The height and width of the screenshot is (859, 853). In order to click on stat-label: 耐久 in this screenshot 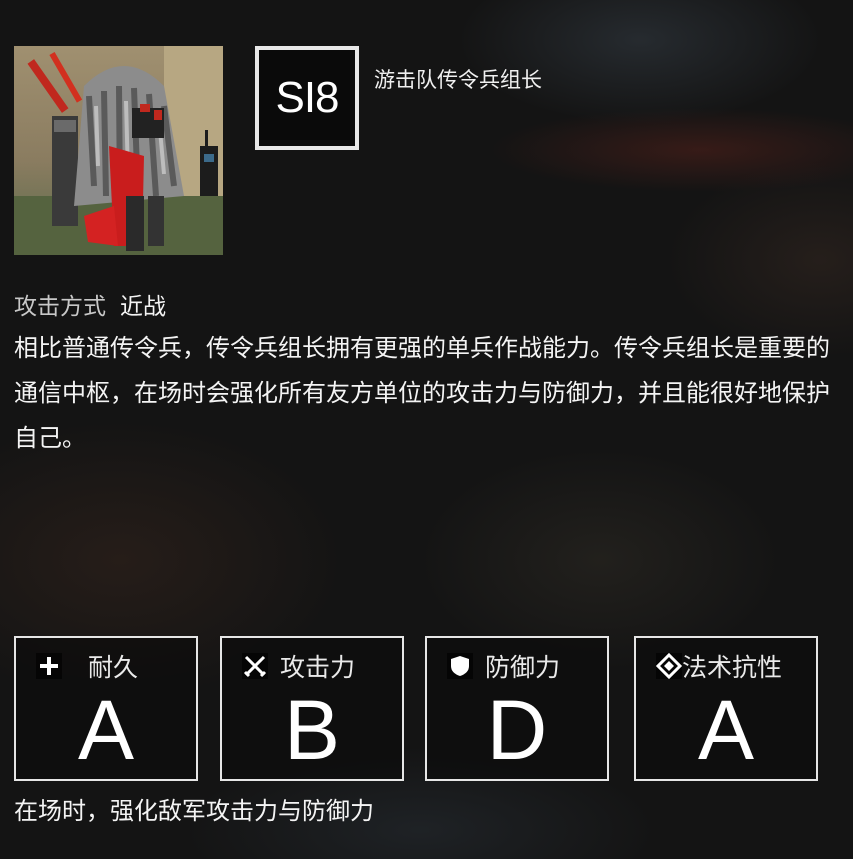, I will do `click(113, 667)`.